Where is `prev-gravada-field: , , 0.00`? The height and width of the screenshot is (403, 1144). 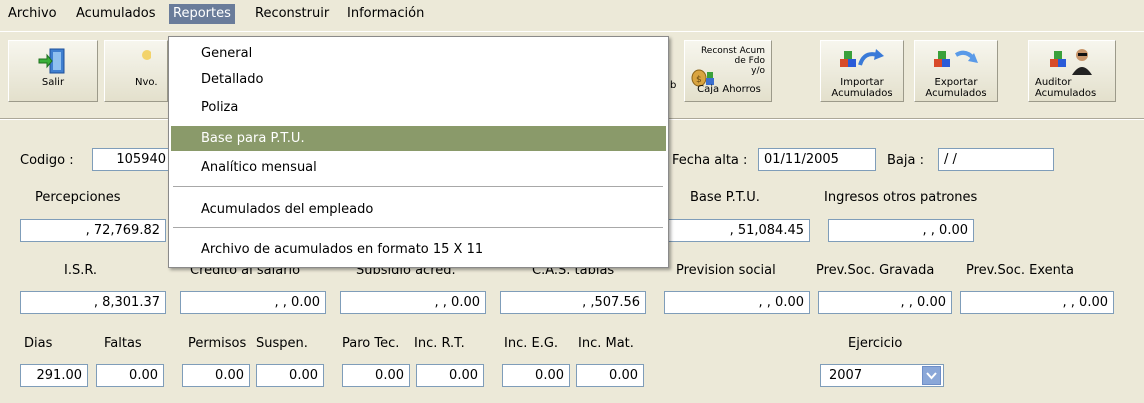
prev-gravada-field: , , 0.00 is located at coordinates (885, 302).